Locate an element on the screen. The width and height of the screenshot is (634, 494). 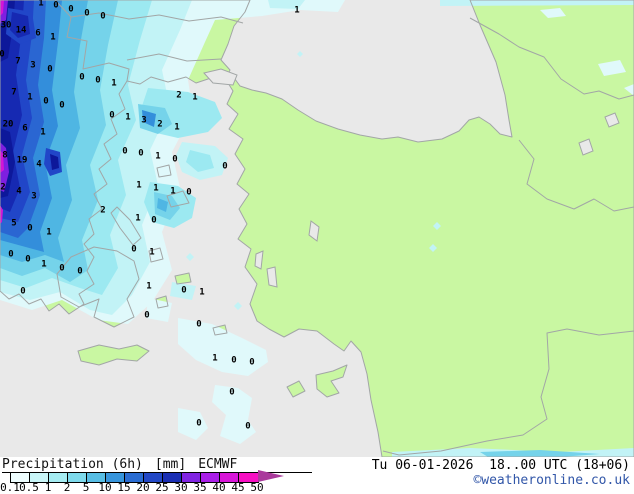
forecast-datetime: Tu 06-01-2026 18..00 UTC (18+06) is located at coordinates (500, 465).